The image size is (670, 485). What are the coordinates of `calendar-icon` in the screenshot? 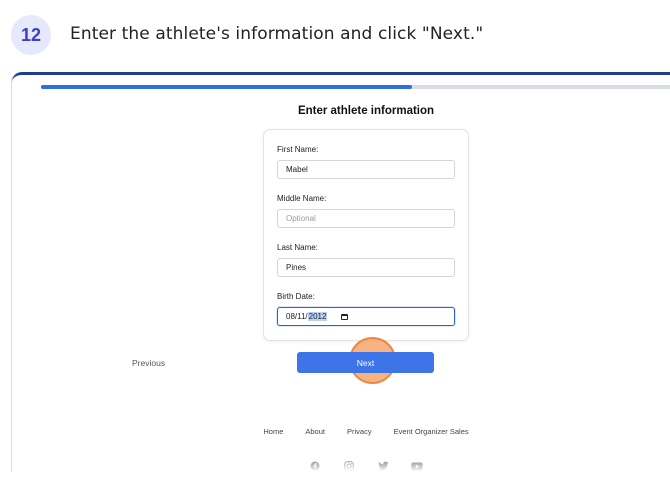 It's located at (345, 316).